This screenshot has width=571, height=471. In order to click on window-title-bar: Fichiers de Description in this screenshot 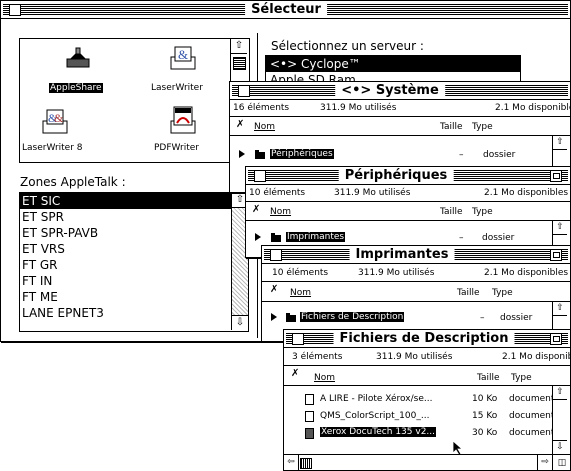, I will do `click(427, 339)`.